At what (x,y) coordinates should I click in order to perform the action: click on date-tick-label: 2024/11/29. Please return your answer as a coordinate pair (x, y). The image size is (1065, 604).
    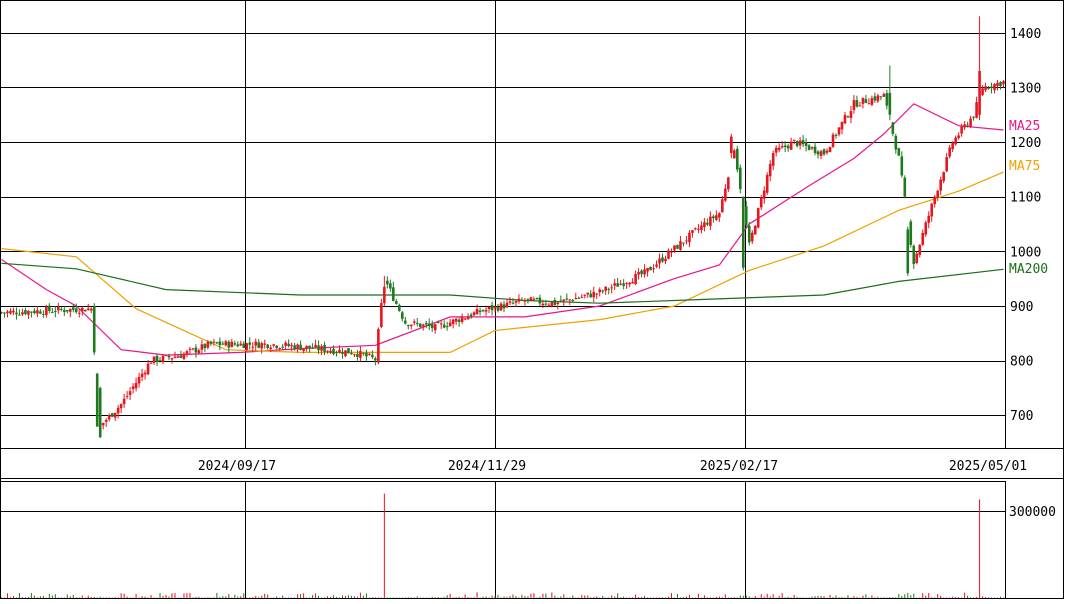
    Looking at the image, I should click on (487, 466).